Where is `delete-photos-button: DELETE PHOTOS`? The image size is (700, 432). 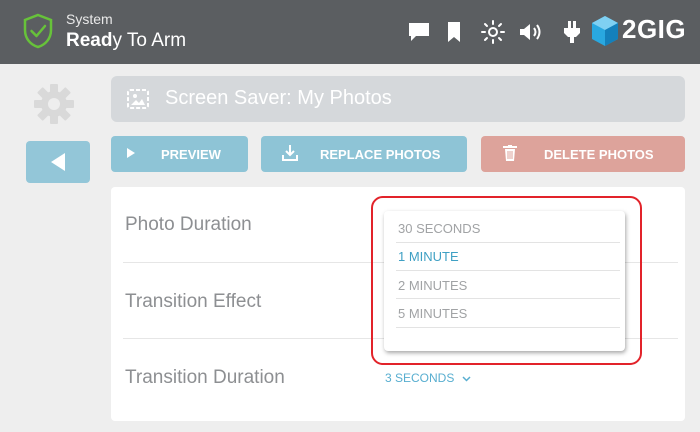 delete-photos-button: DELETE PHOTOS is located at coordinates (583, 154).